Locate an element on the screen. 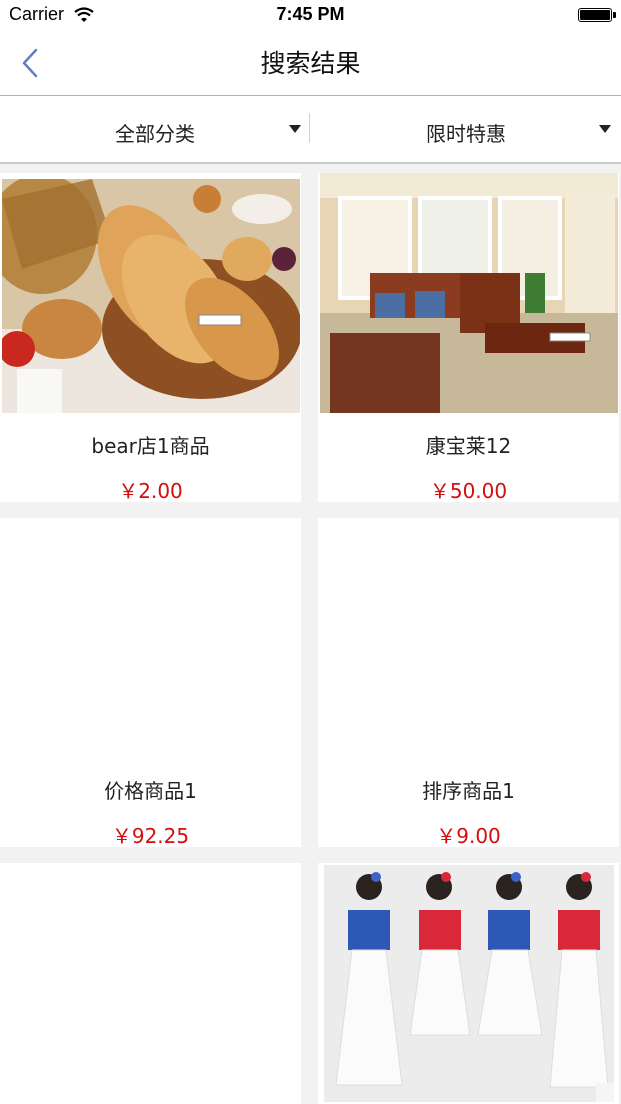 The width and height of the screenshot is (621, 1104). product-name: 价格商品1 is located at coordinates (150, 791).